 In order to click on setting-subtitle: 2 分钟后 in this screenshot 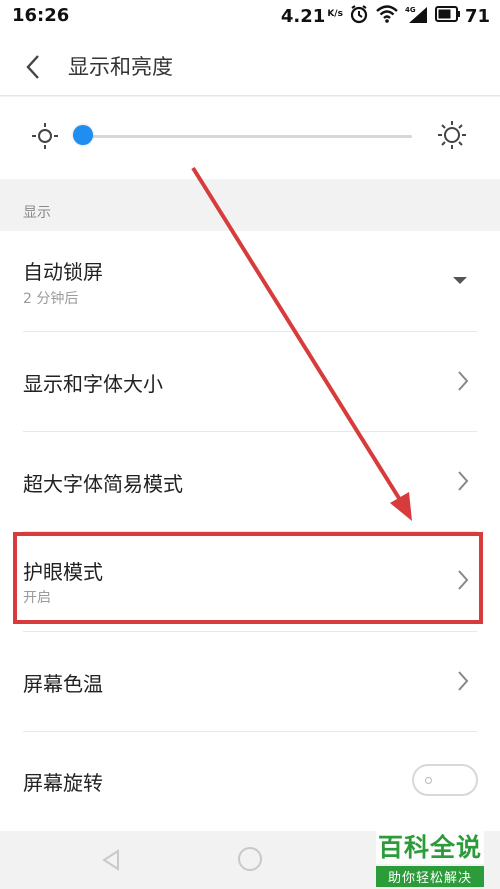, I will do `click(51, 299)`.